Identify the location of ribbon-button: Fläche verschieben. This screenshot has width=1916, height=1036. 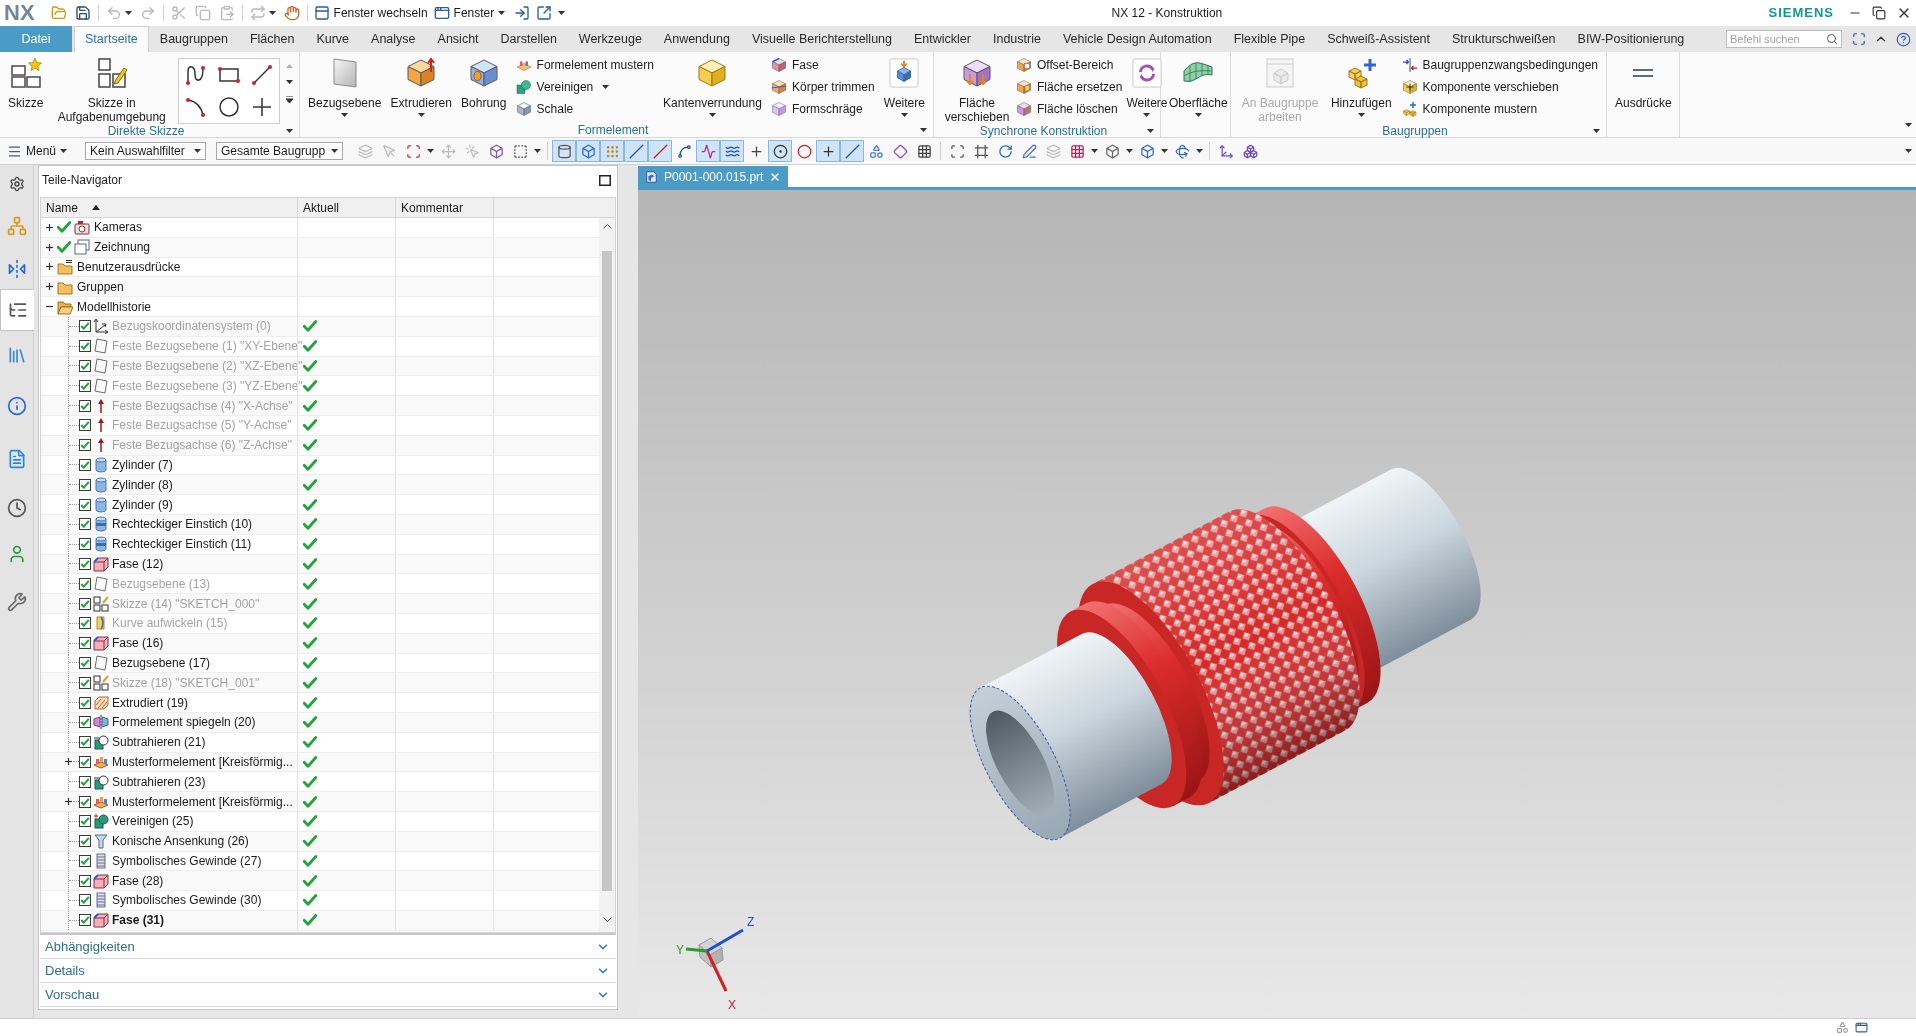
(977, 88).